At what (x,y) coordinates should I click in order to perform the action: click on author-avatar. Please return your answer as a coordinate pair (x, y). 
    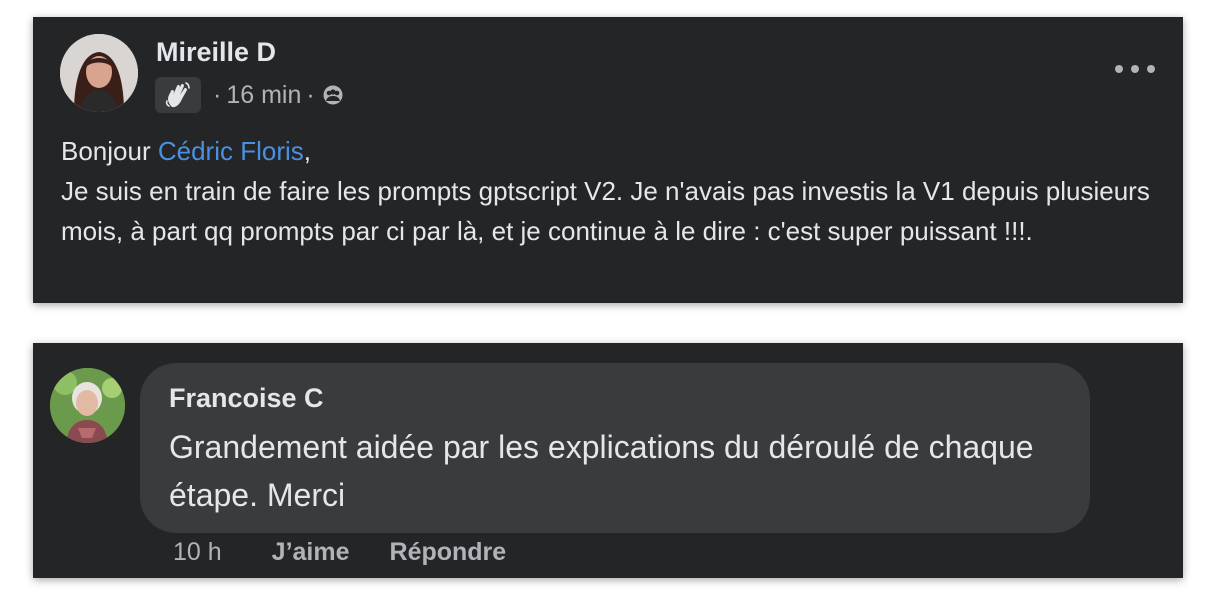
    Looking at the image, I should click on (99, 73).